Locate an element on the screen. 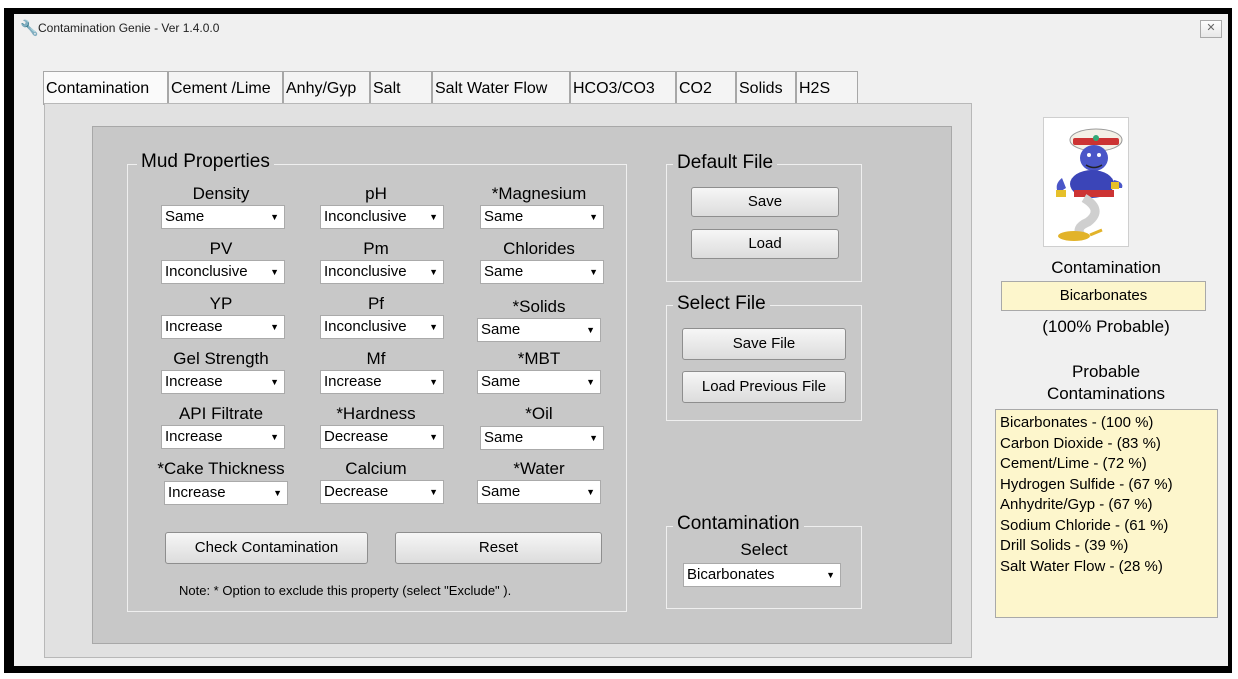  list-item: Cement/Lime - (72 %) is located at coordinates (1106, 464).